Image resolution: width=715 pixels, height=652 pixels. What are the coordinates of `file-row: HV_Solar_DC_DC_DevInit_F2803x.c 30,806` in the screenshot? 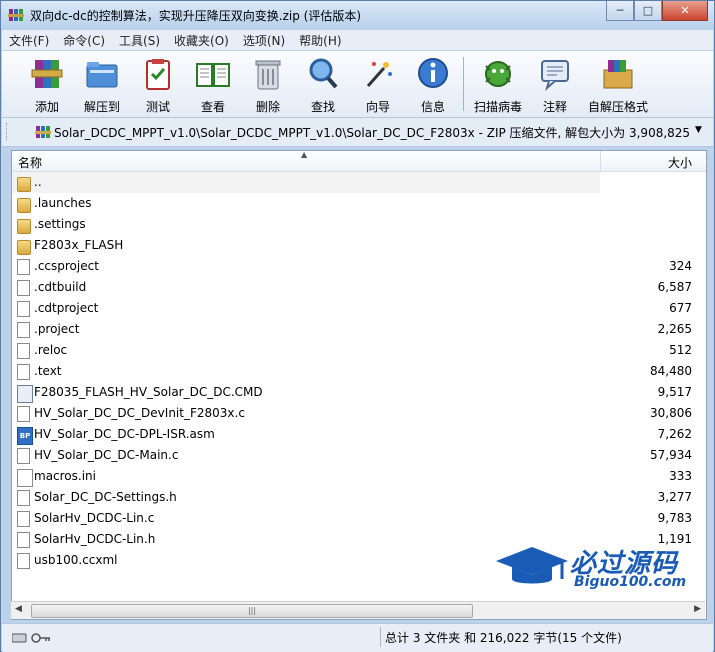 It's located at (359, 413).